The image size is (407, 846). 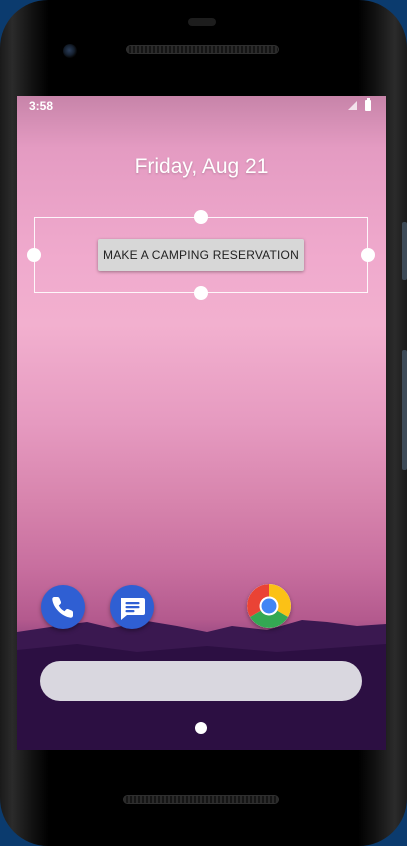 What do you see at coordinates (352, 105) in the screenshot?
I see `signal-icon` at bounding box center [352, 105].